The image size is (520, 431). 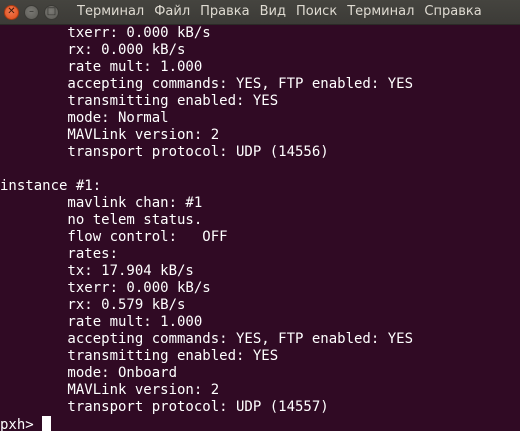 I want to click on terminal-line: flow control: OFF, so click(x=114, y=237).